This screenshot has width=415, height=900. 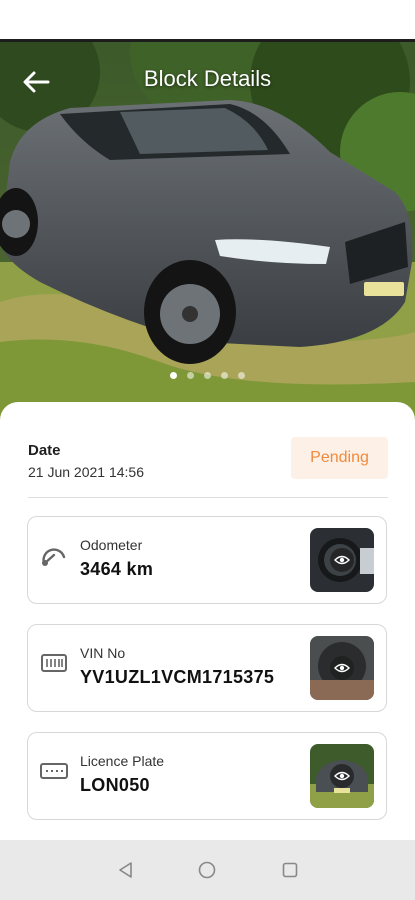 I want to click on licence-plate-icon, so click(x=54, y=771).